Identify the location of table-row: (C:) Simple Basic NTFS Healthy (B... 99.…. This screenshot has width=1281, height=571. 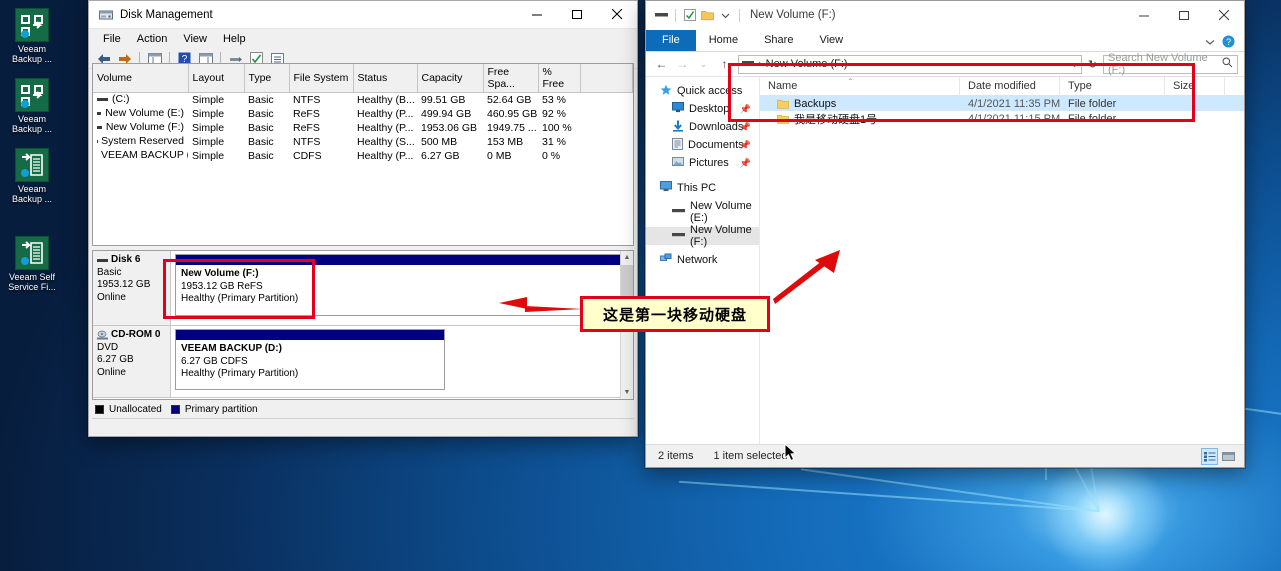
(363, 100).